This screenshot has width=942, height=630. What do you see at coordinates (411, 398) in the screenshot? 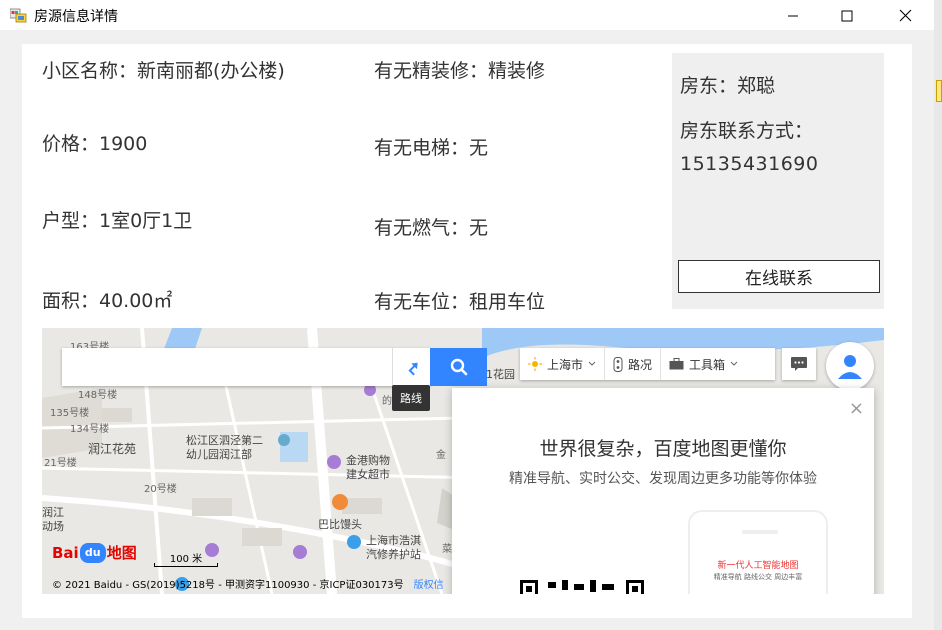
I see `route-tooltip: 路线` at bounding box center [411, 398].